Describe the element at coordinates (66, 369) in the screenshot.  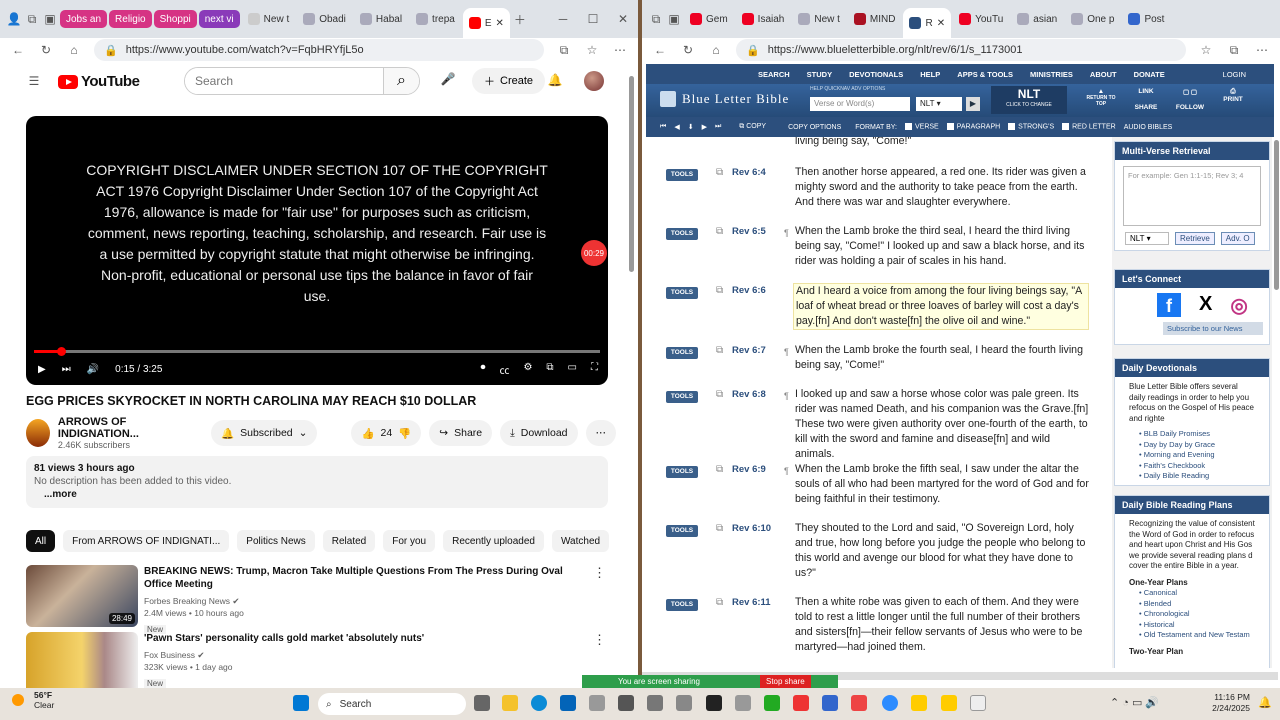
I see `next-icon: ⏭` at that location.